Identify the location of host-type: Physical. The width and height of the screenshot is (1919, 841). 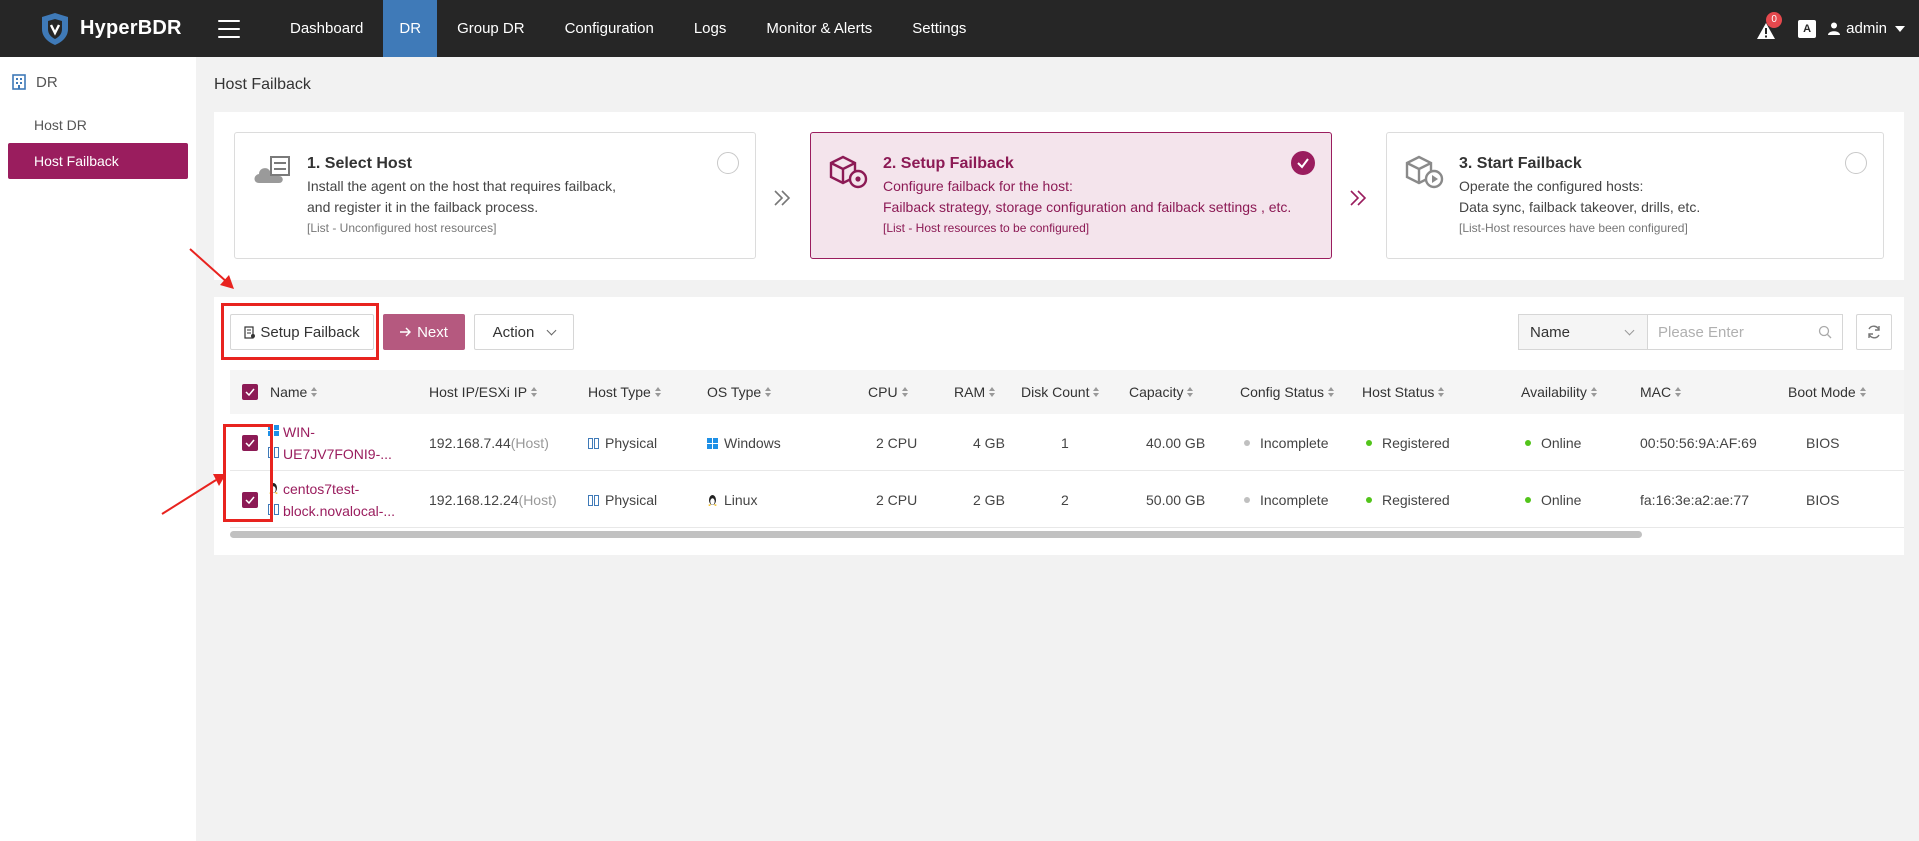
(631, 500).